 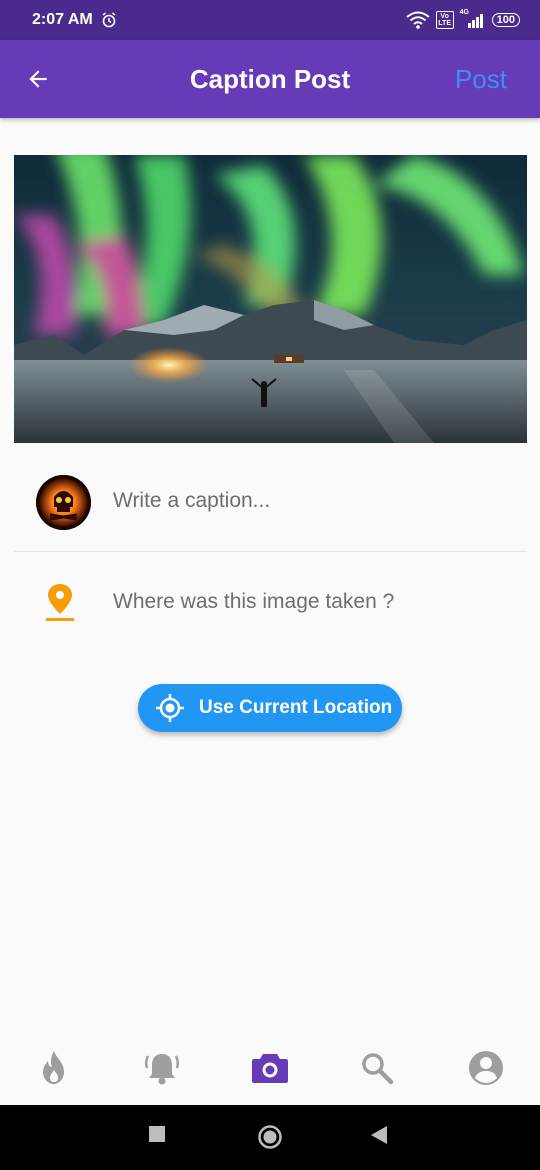 I want to click on nav-item-notifications, so click(x=162, y=1068).